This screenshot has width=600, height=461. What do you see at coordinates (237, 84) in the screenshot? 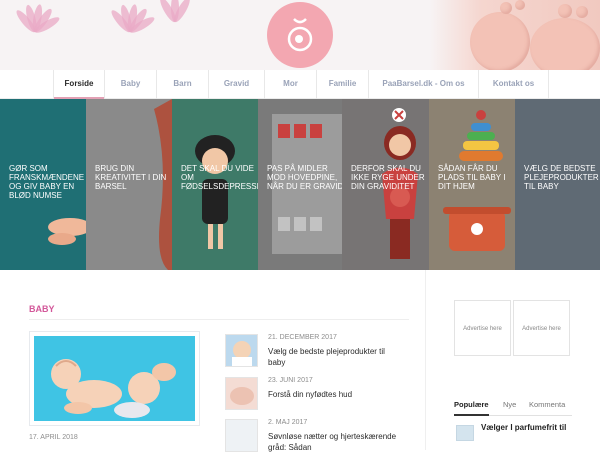
I see `nav-item-gravid: Gravid` at bounding box center [237, 84].